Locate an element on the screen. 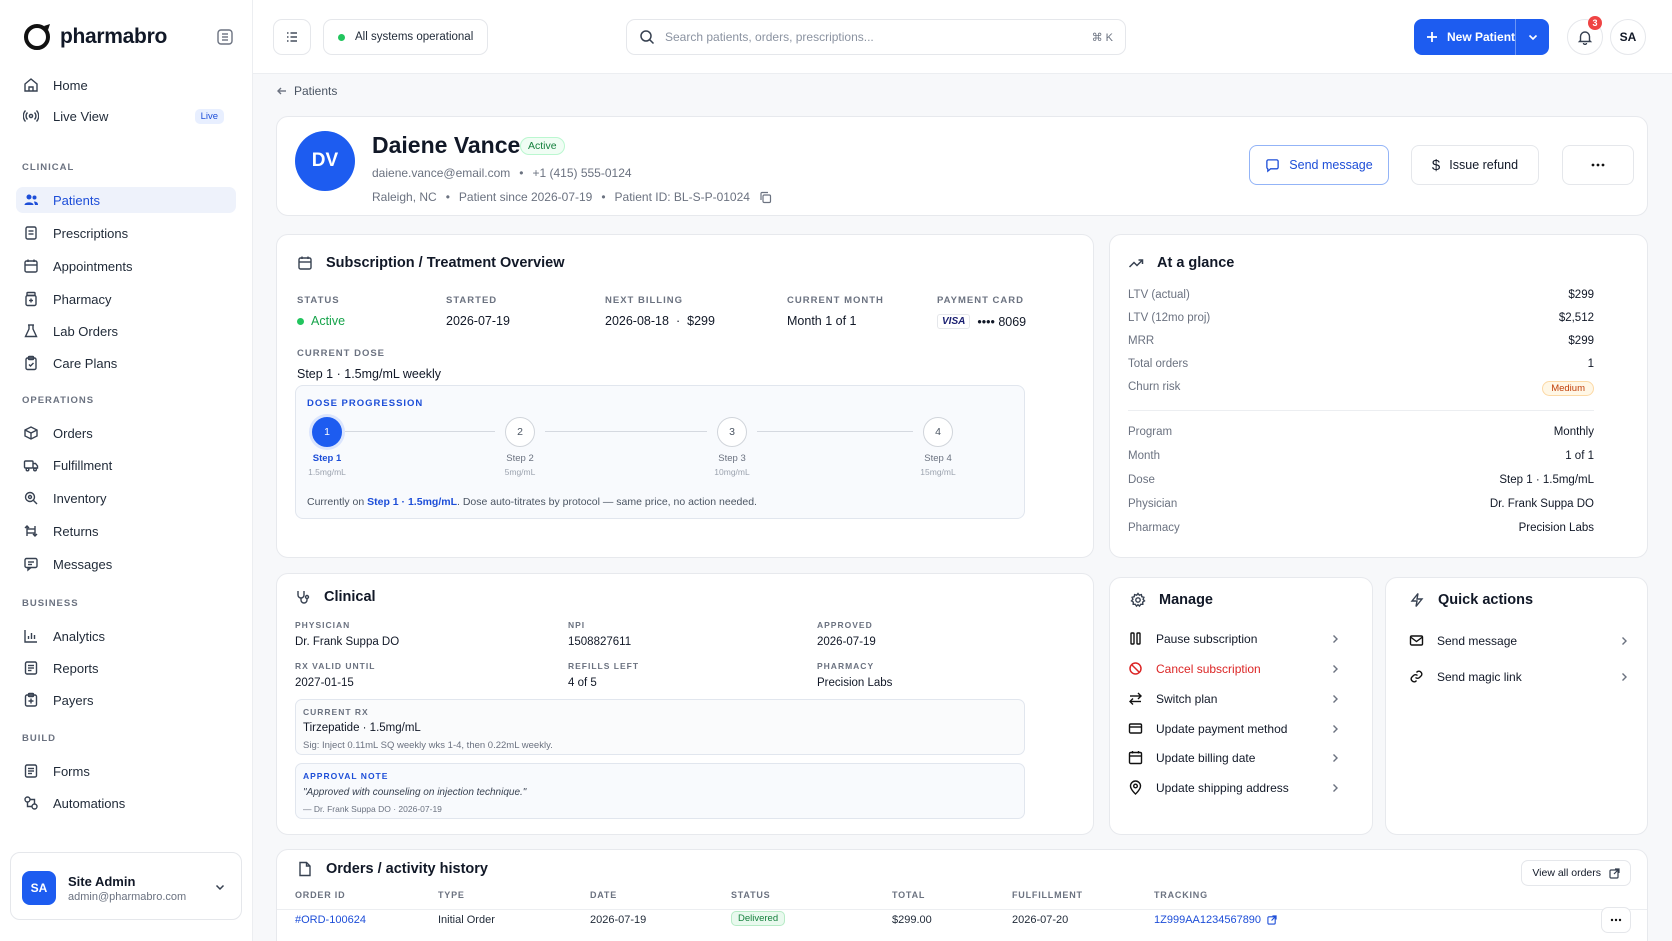 Image resolution: width=1672 pixels, height=941 pixels. sidebar-item-reports: Reports is located at coordinates (126, 668).